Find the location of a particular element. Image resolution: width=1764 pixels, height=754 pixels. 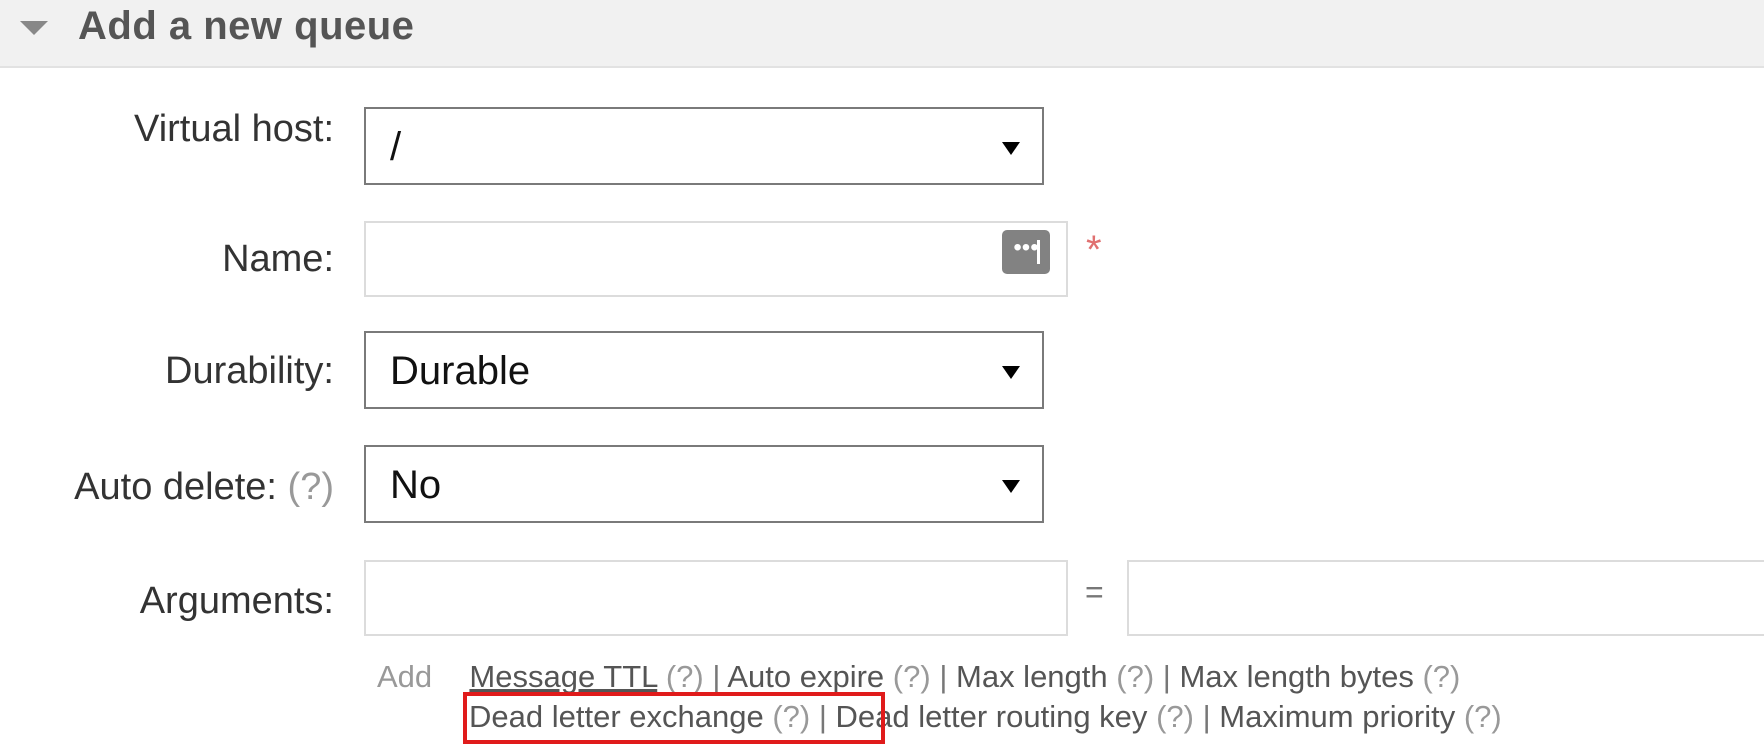

auto-delete-label: Auto delete: (?) is located at coordinates (204, 487).